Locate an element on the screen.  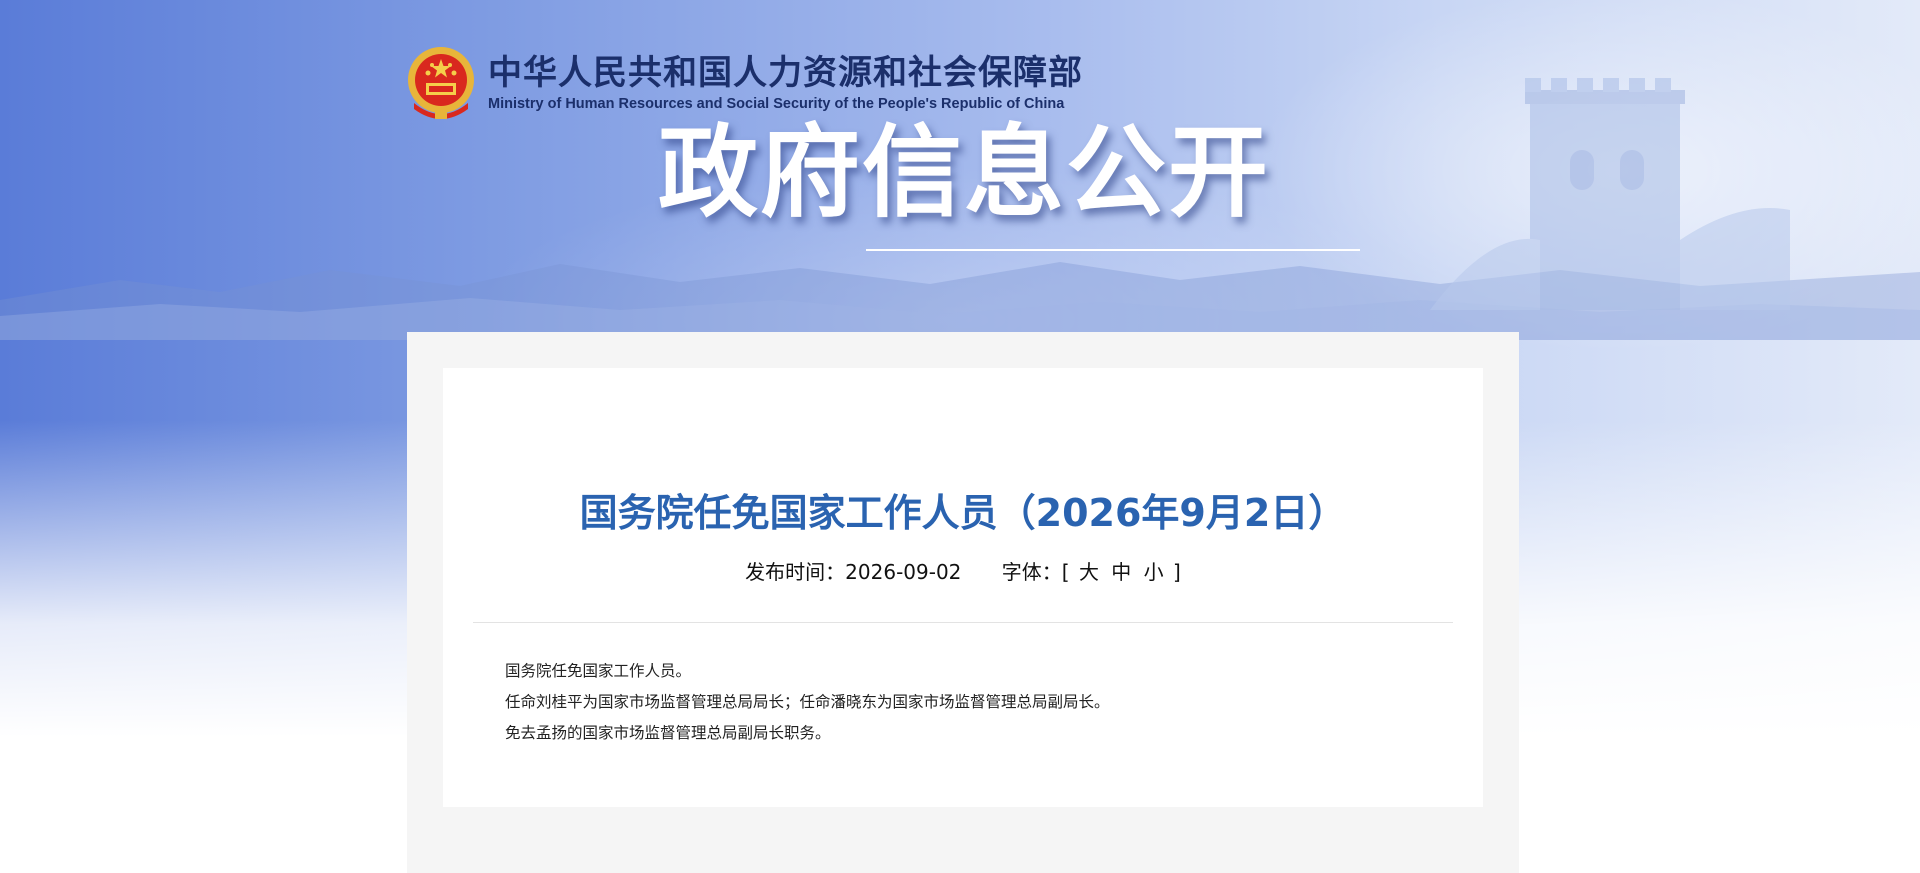
article-title: 国务院任免国家工作人员（2026年9月2日） is located at coordinates (963, 513).